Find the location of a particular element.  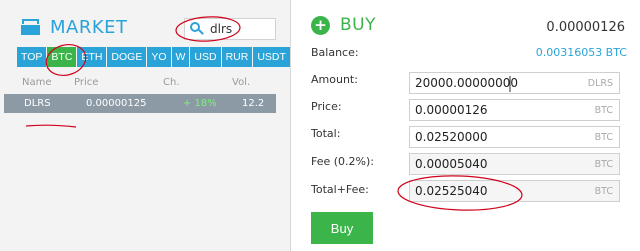

column-price: Price is located at coordinates (86, 82).